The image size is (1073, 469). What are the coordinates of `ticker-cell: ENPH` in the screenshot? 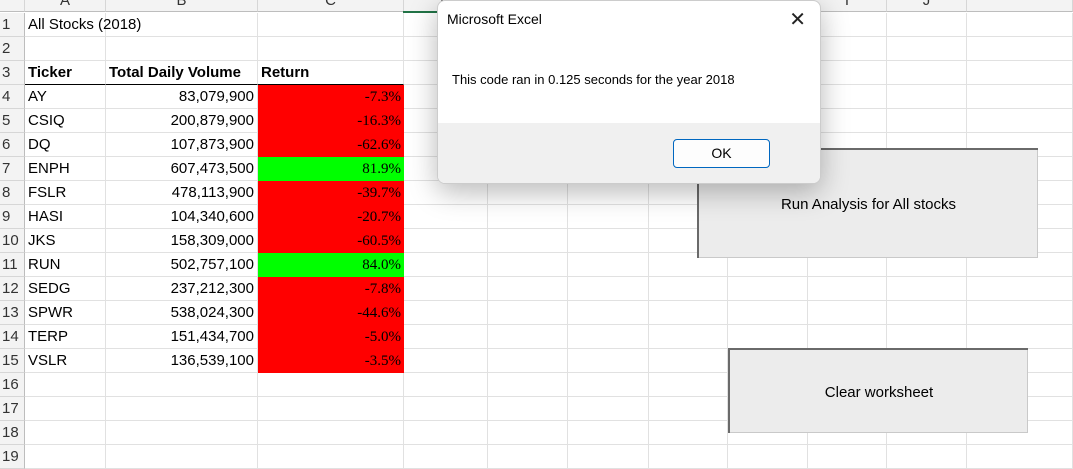 It's located at (65, 169).